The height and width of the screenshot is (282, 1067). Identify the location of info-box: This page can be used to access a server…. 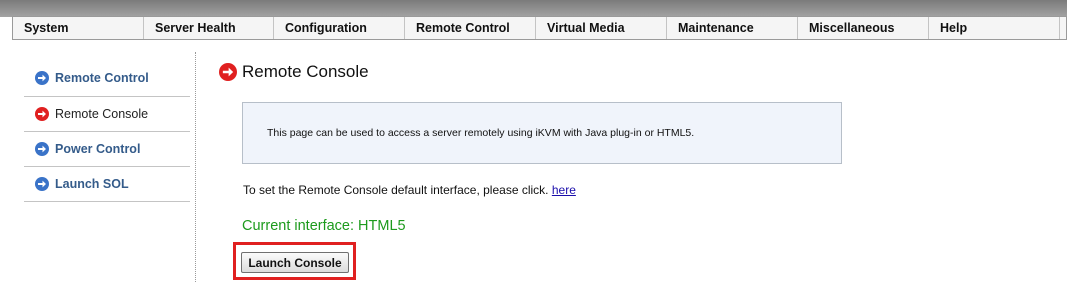
(542, 133).